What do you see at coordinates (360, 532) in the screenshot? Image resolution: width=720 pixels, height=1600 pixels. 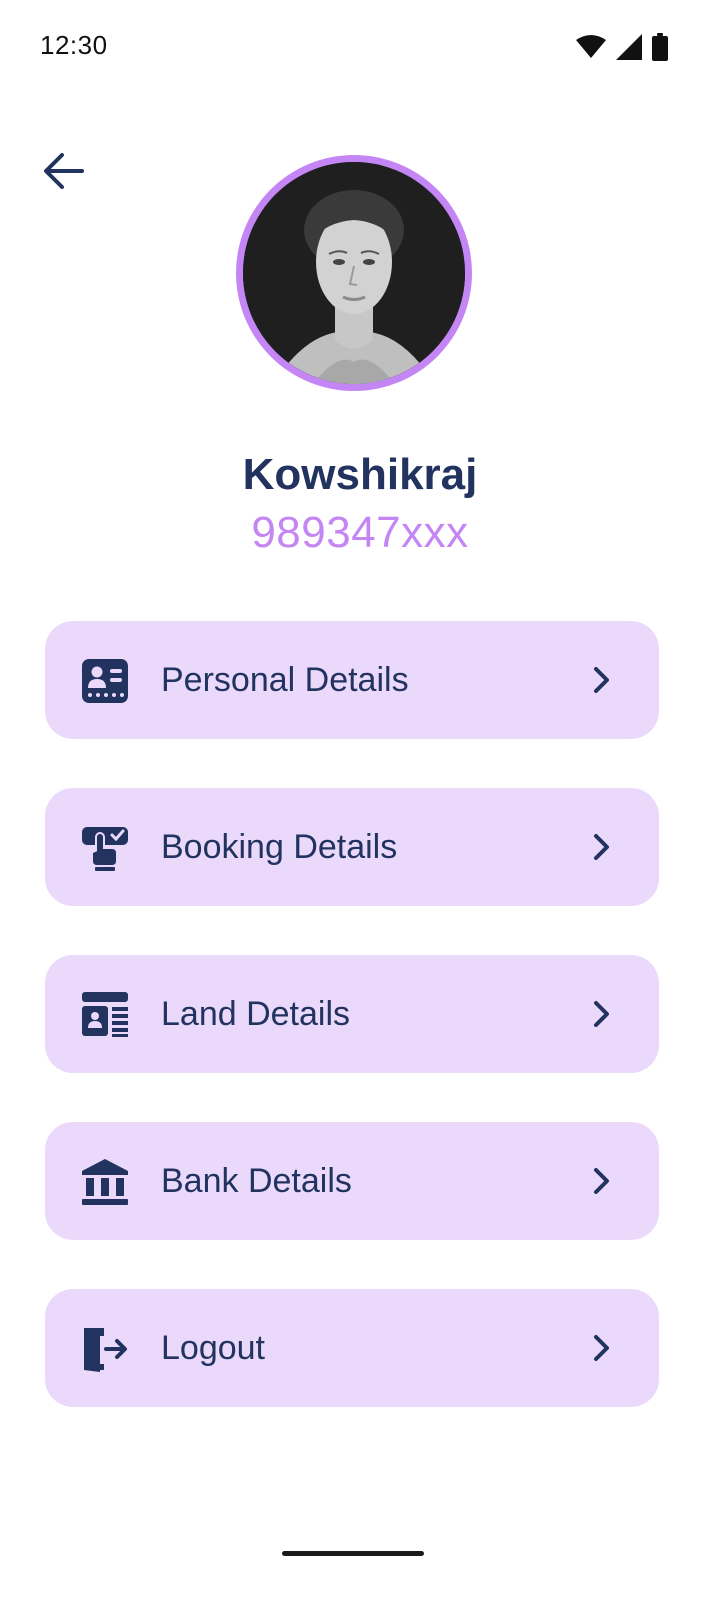 I see `profile-phone: 989347xxx` at bounding box center [360, 532].